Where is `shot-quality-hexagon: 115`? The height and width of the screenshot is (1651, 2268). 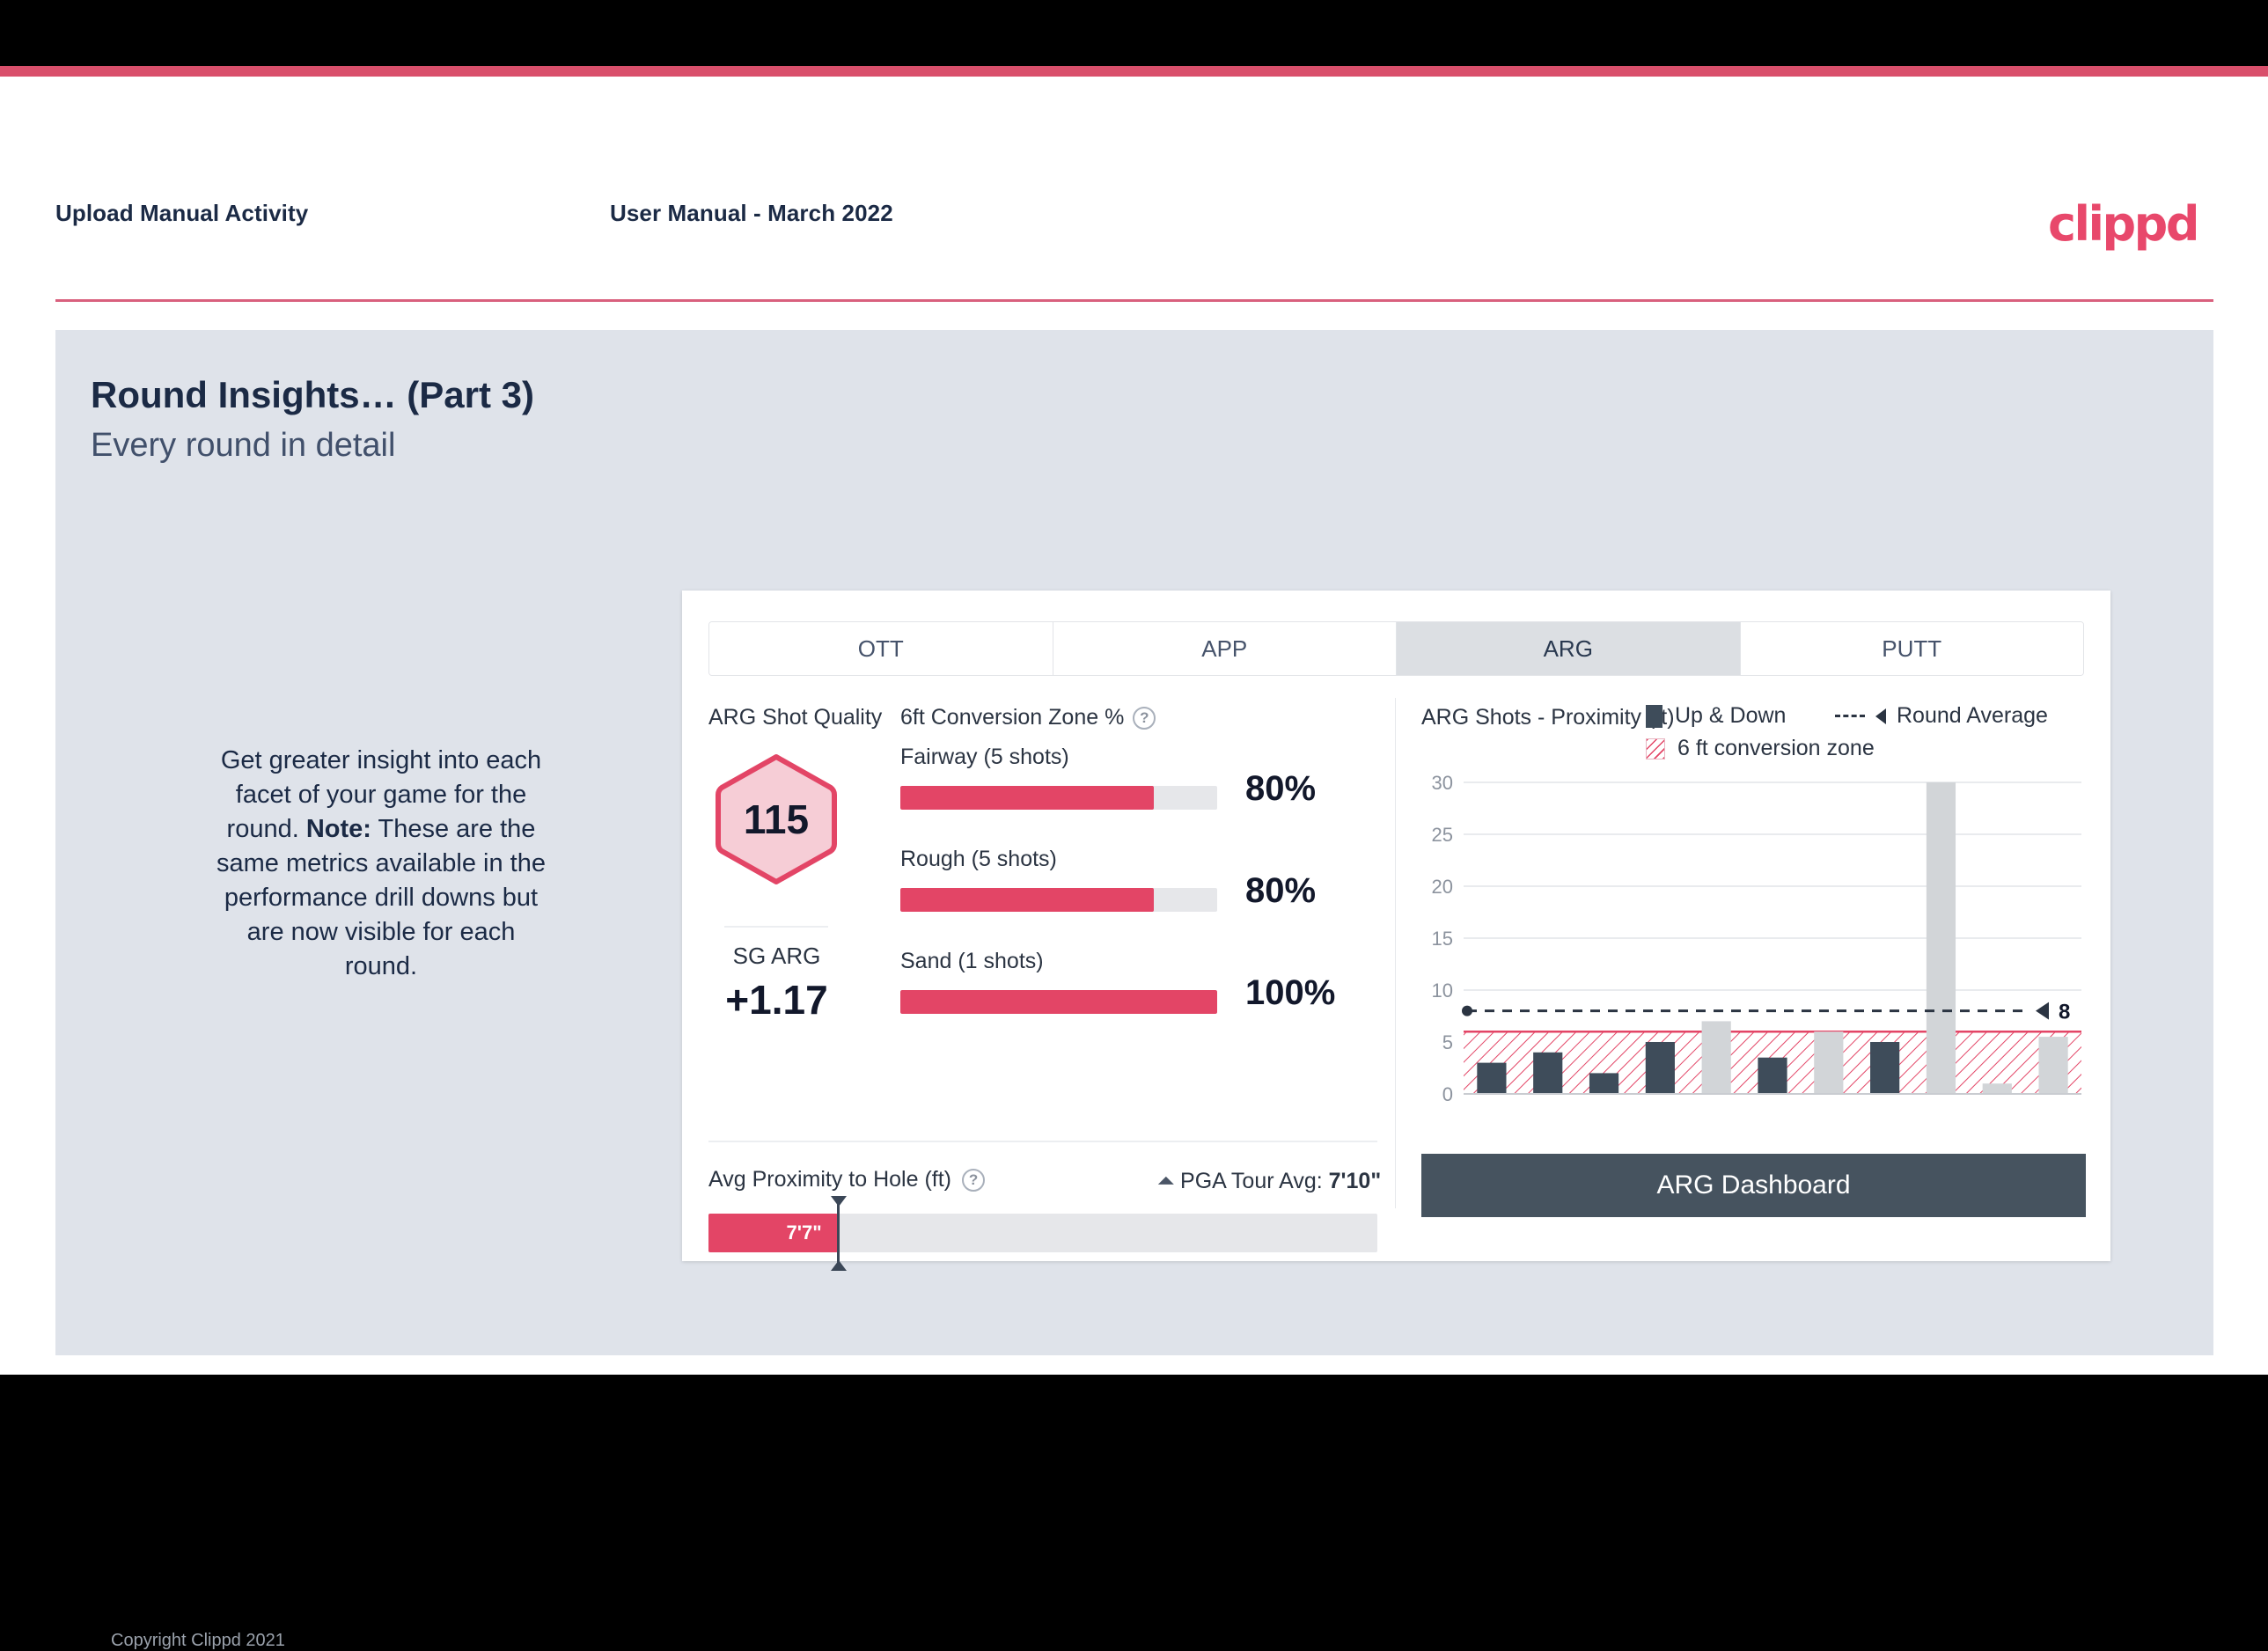
shot-quality-hexagon: 115 is located at coordinates (777, 819).